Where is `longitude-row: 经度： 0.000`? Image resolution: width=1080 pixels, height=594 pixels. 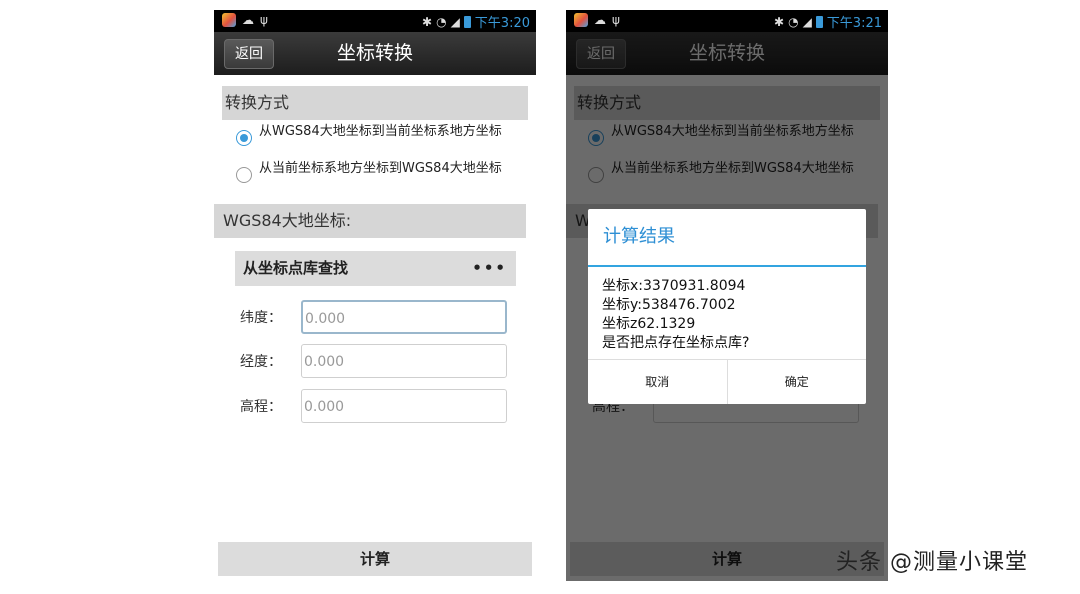
longitude-row: 经度： 0.000 is located at coordinates (375, 362).